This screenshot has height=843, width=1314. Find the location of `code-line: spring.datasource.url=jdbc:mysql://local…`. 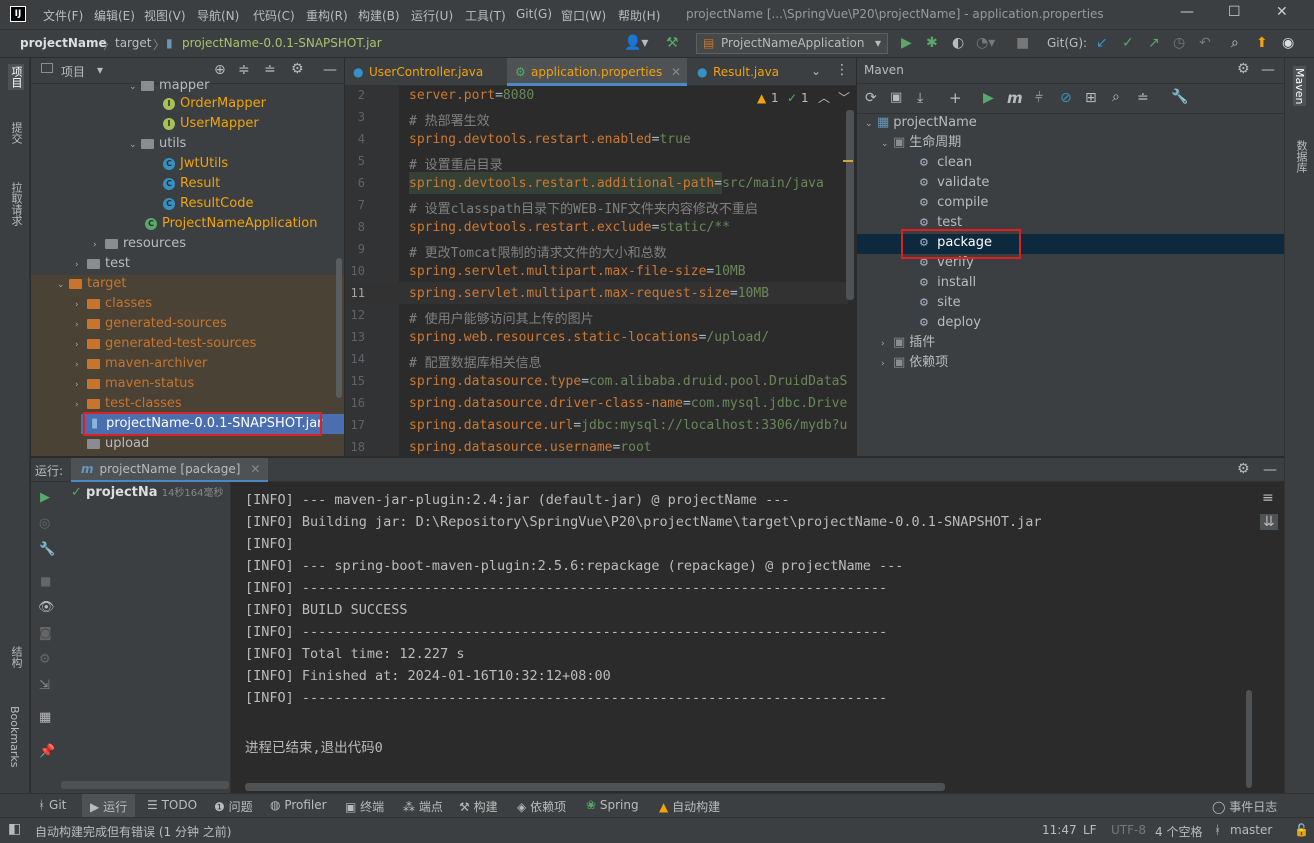

code-line: spring.datasource.url=jdbc:mysql://local… is located at coordinates (628, 425).